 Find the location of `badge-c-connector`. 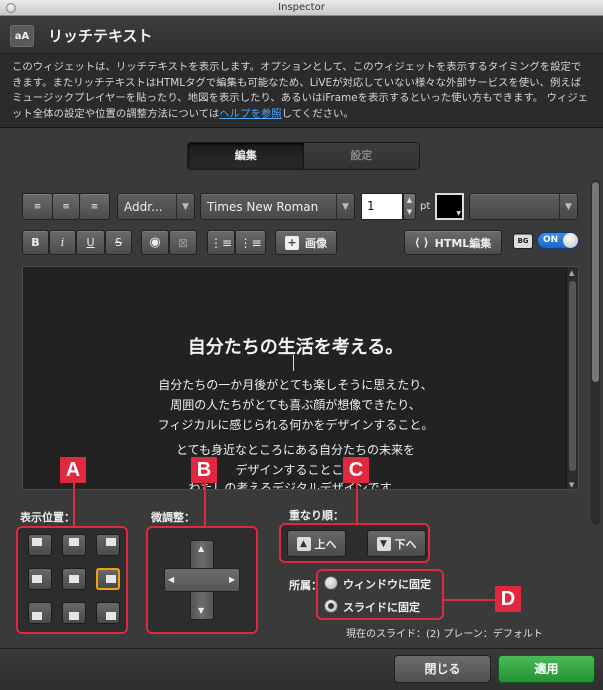

badge-c-connector is located at coordinates (357, 502).